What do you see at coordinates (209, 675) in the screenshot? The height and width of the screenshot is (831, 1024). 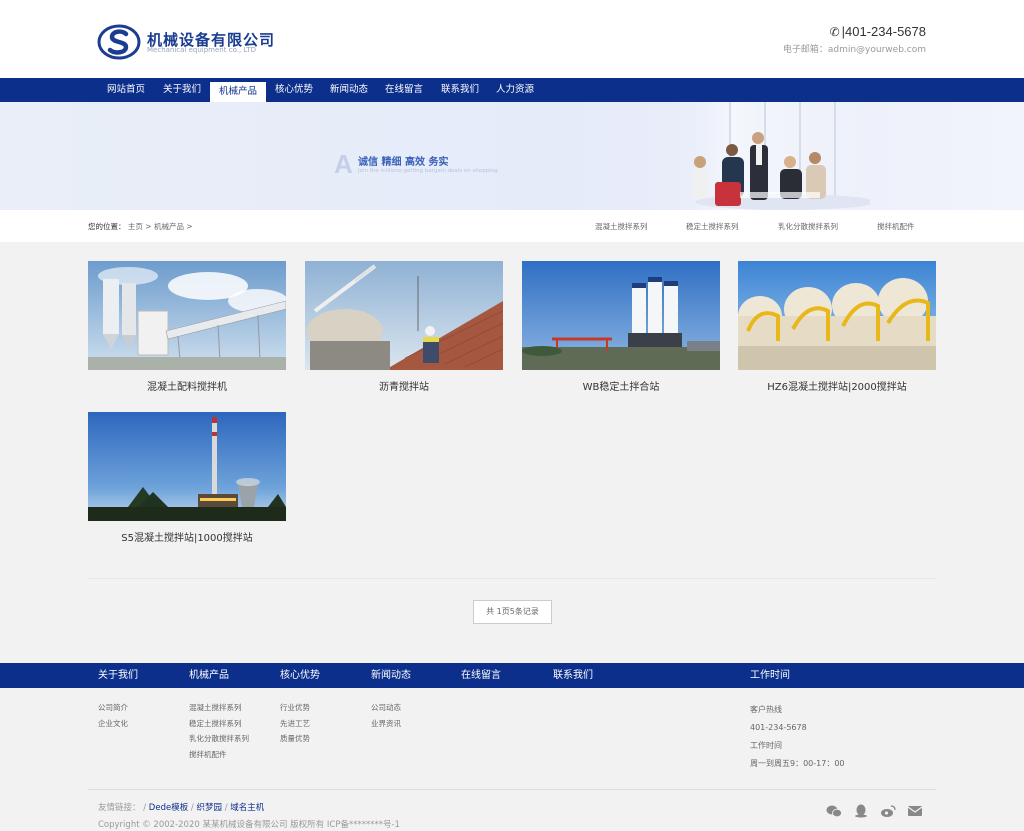 I see `footer-nav-products: 机械产品` at bounding box center [209, 675].